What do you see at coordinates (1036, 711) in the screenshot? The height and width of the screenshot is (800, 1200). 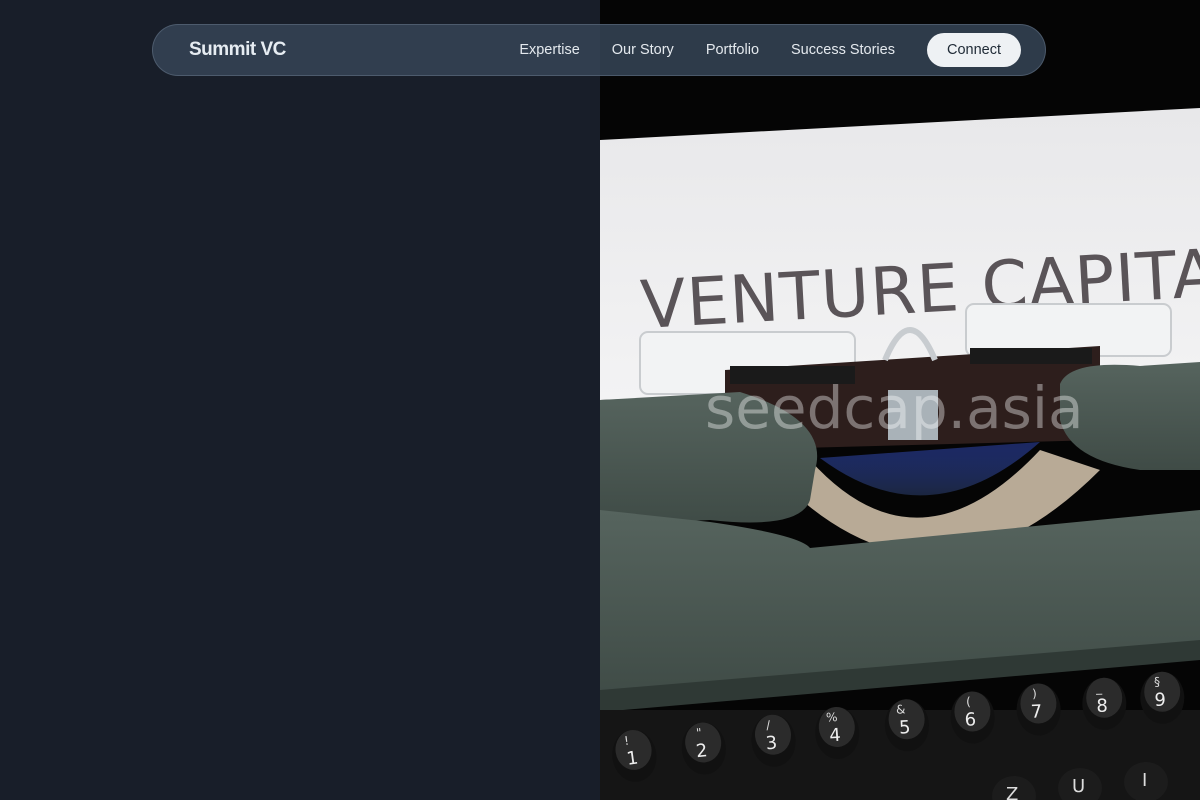 I see `svg-text: 7` at bounding box center [1036, 711].